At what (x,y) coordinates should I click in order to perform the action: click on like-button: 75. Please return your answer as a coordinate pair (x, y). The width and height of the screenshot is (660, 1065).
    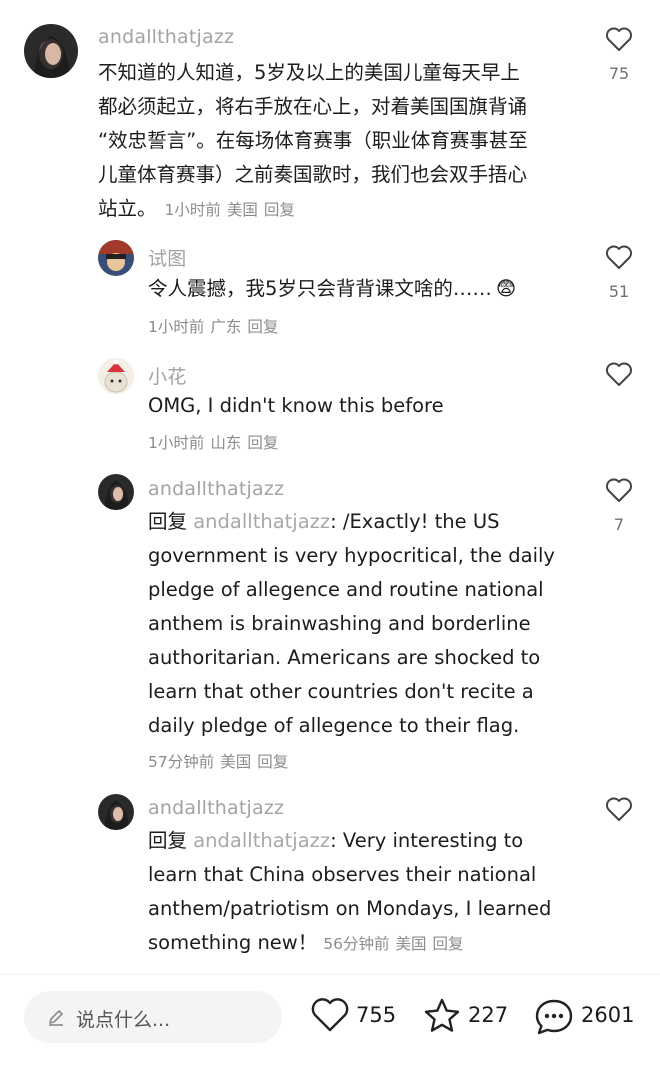
    Looking at the image, I should click on (619, 54).